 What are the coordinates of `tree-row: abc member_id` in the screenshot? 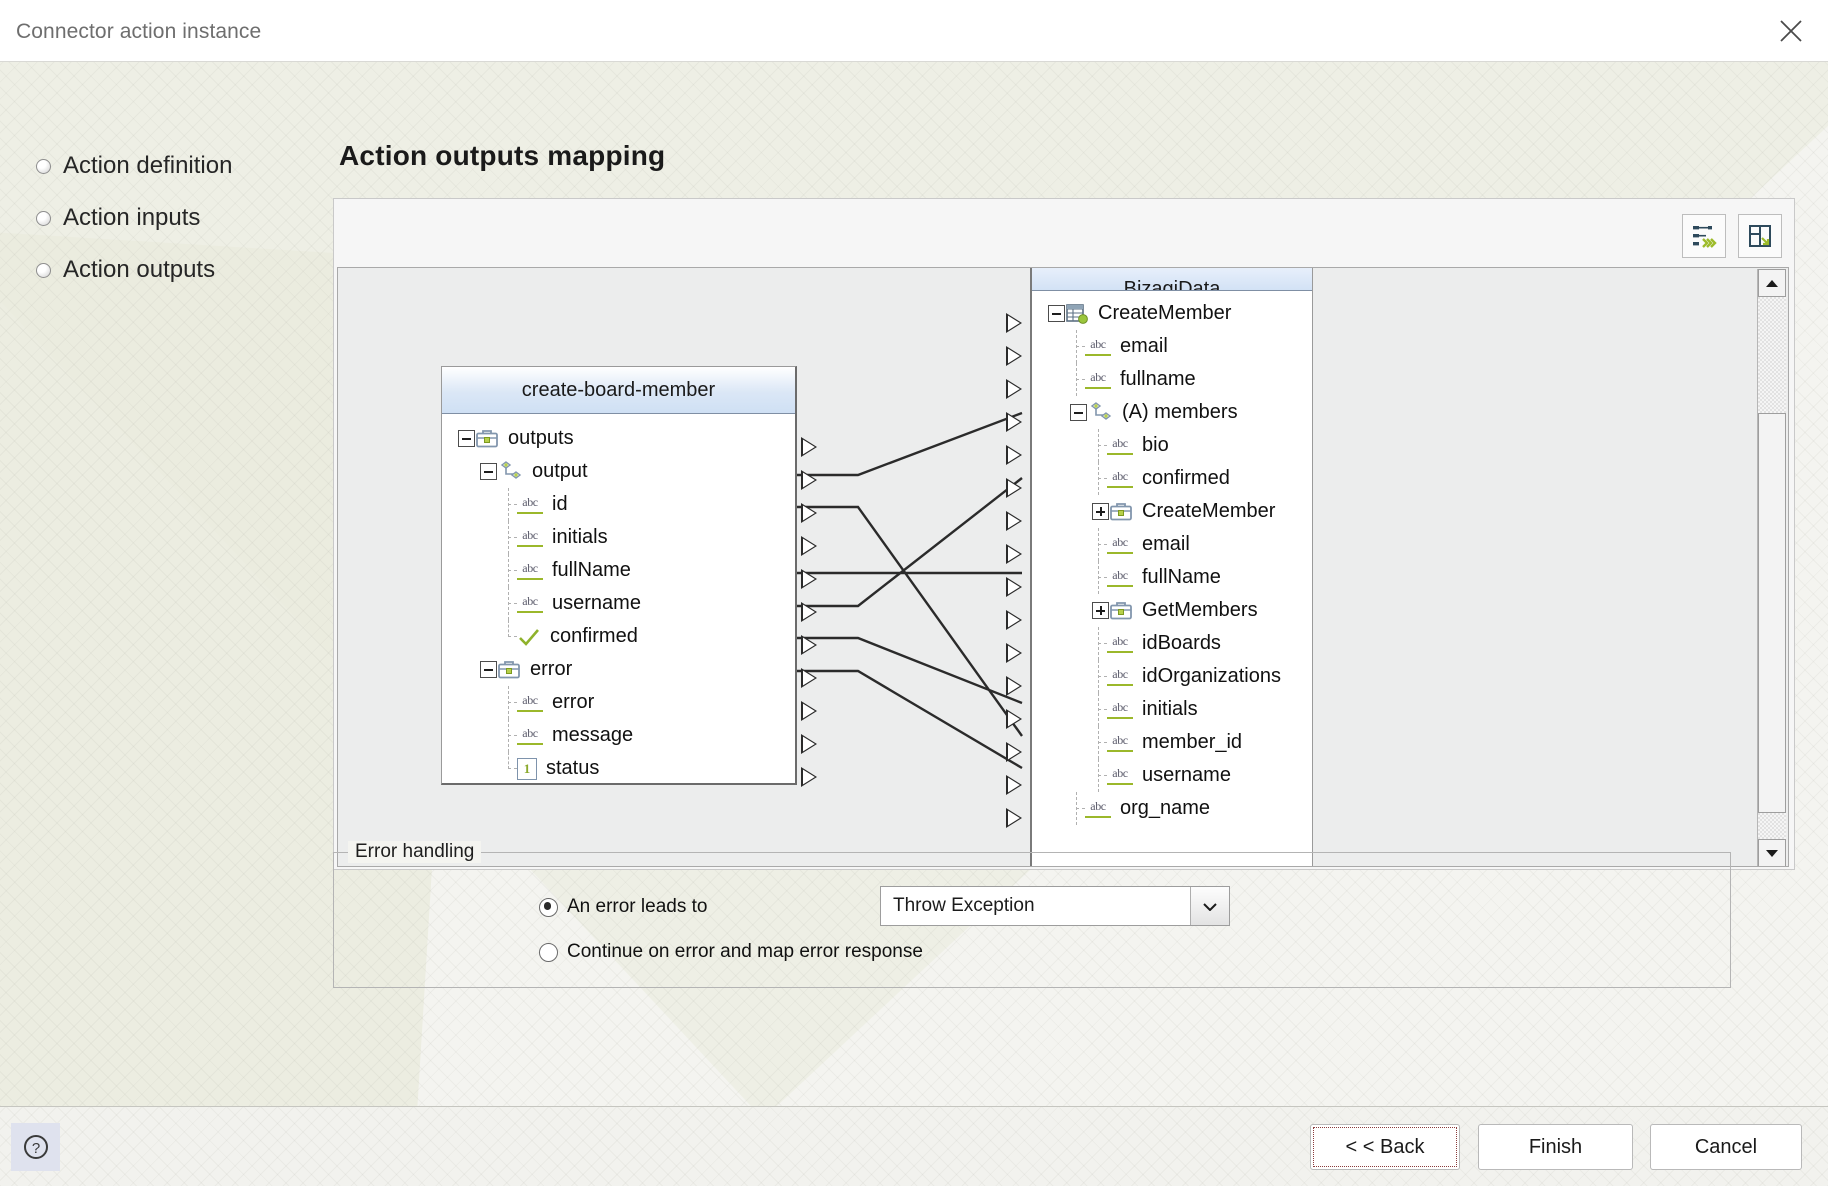 It's located at (1172, 742).